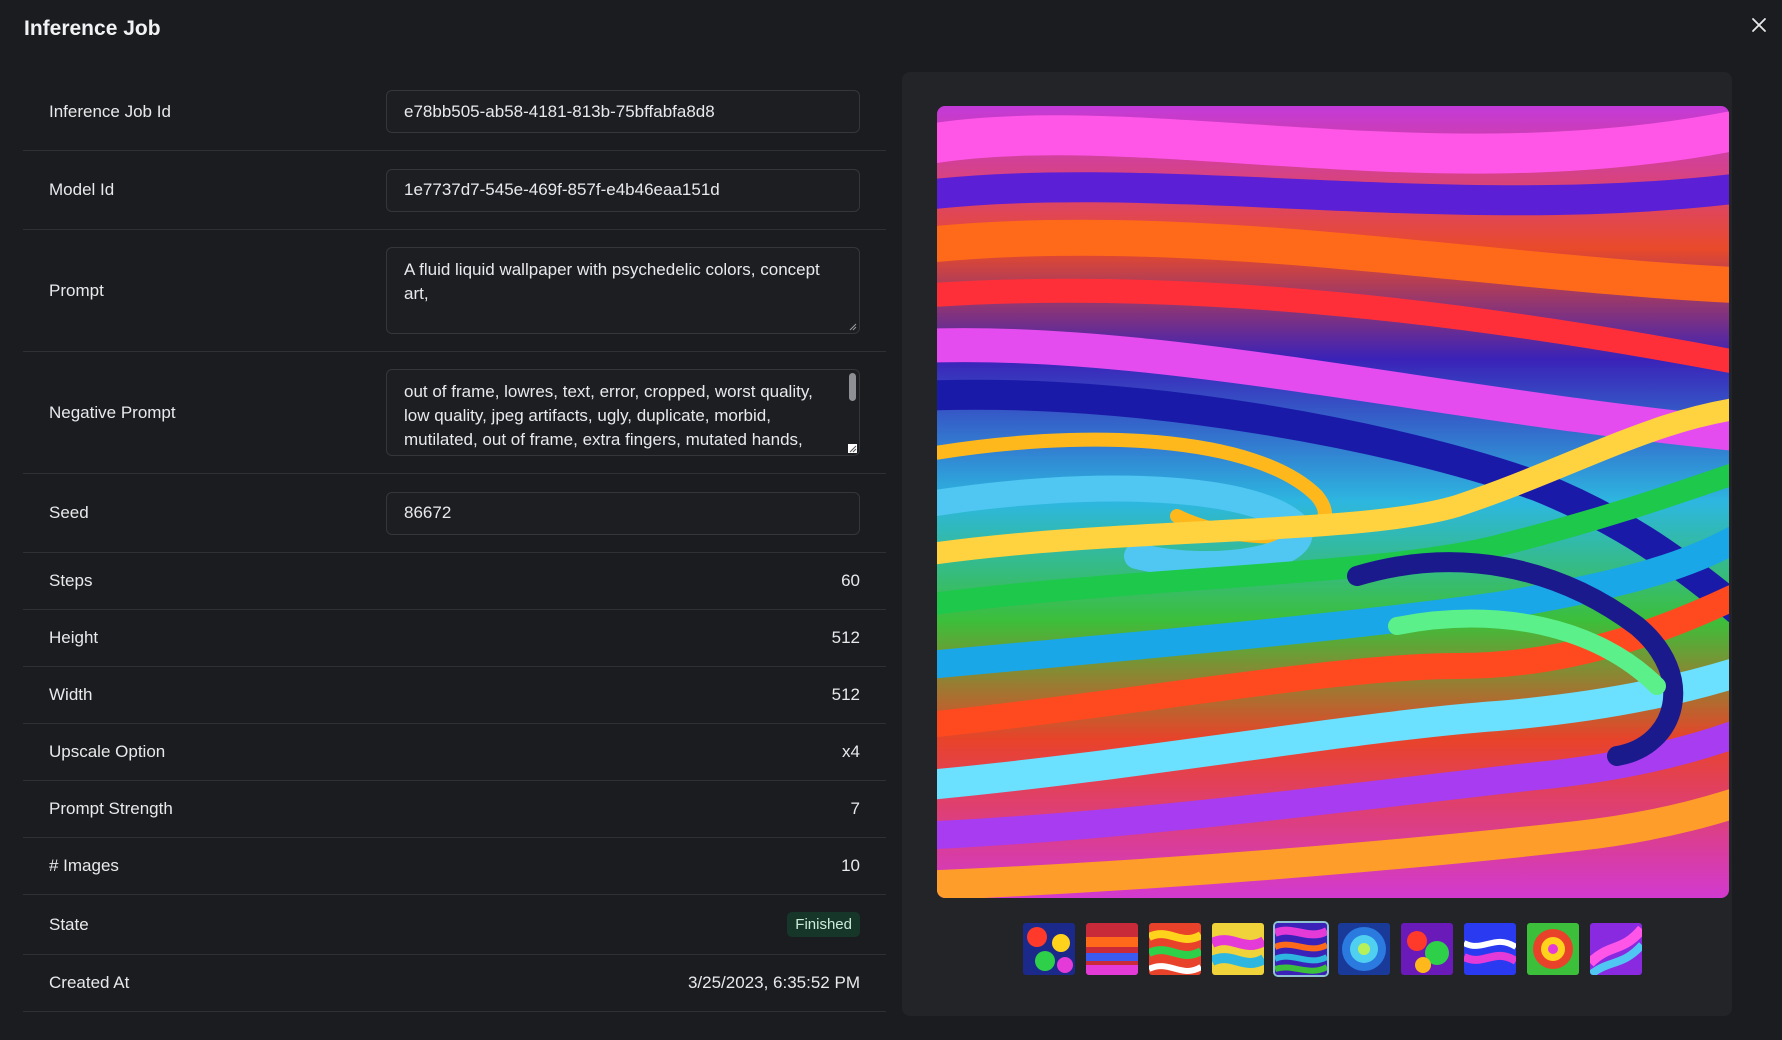  I want to click on steps-label: Steps, so click(71, 580).